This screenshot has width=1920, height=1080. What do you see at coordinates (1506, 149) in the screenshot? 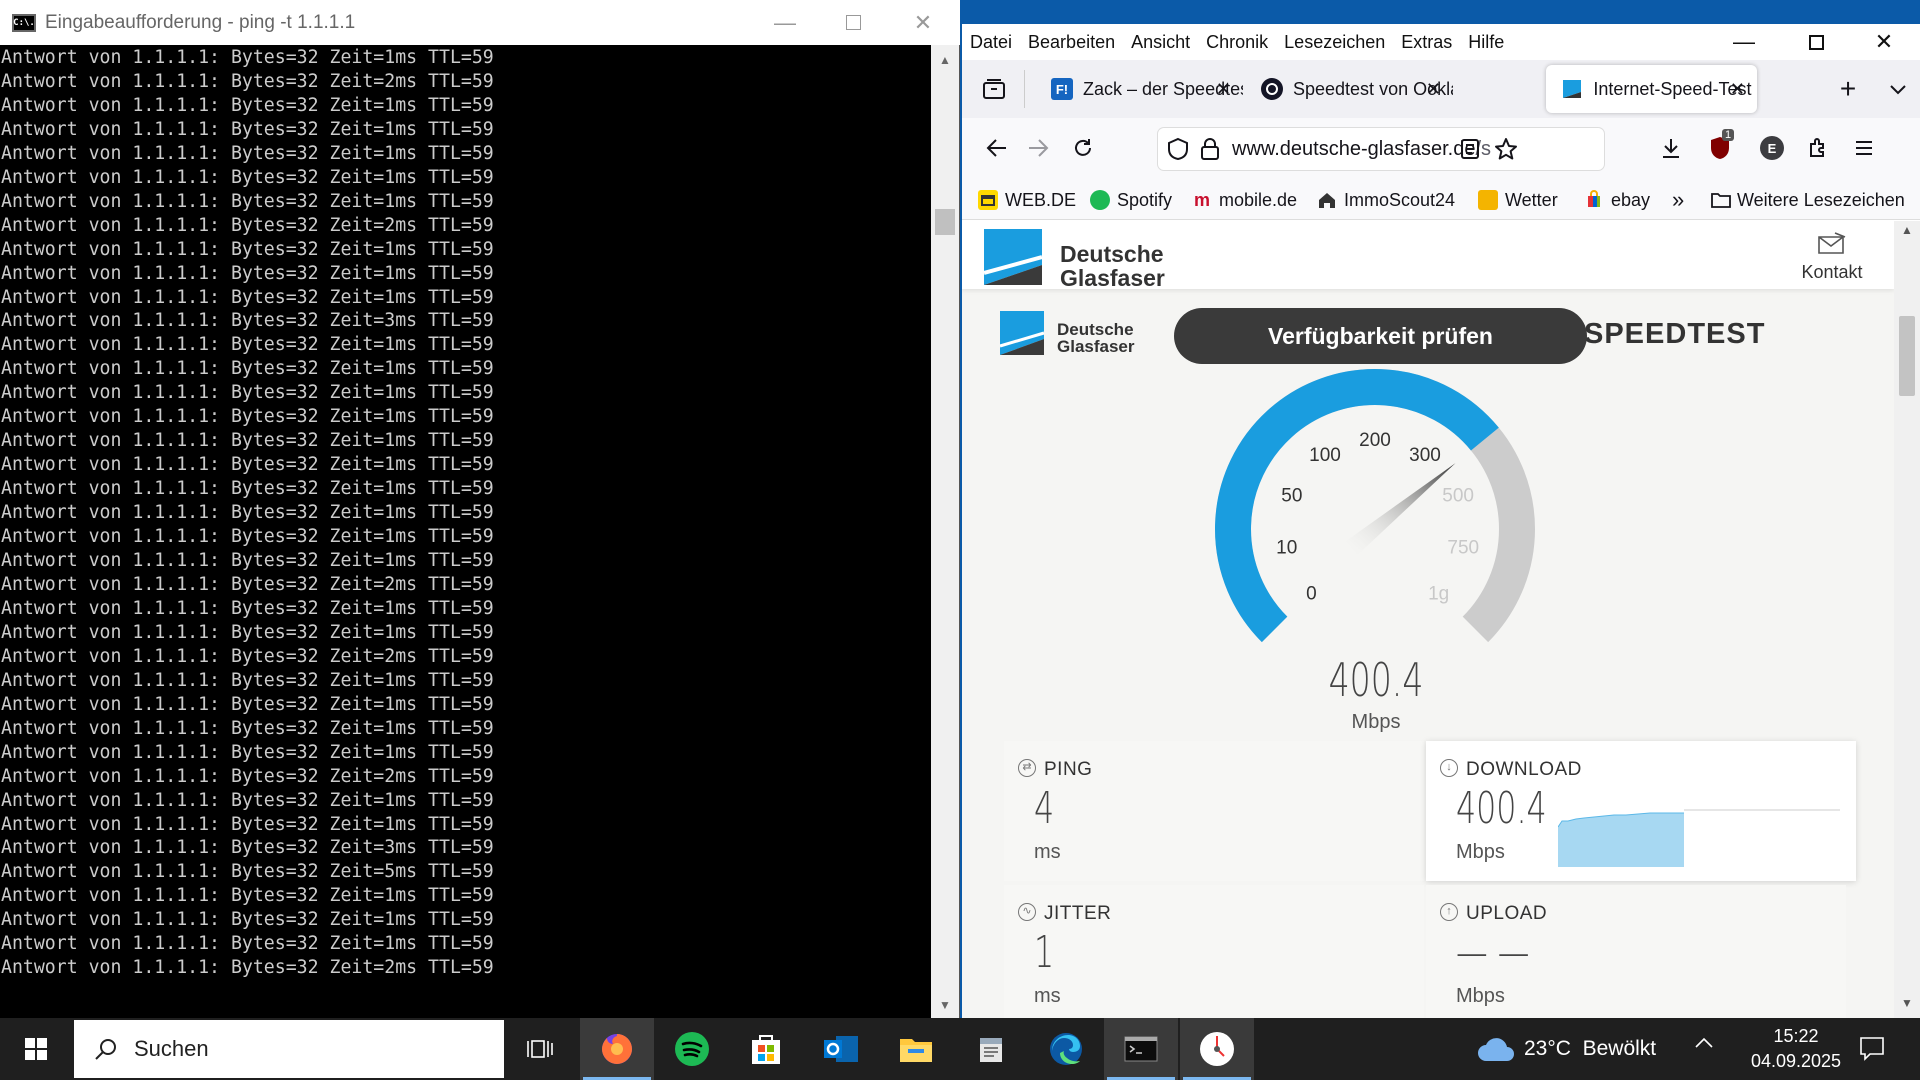
I see `bookmark-star-icon` at bounding box center [1506, 149].